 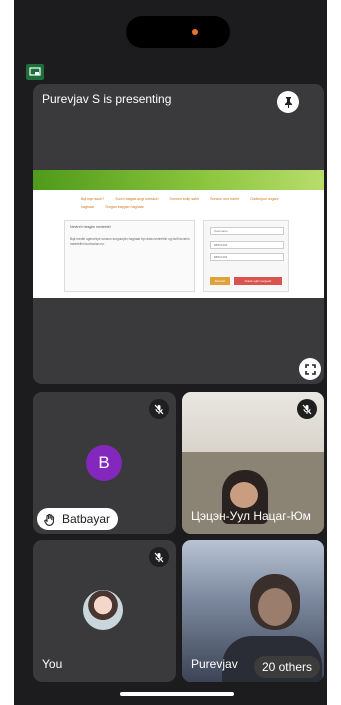 I want to click on participant-tile-tsetsen-uul: Цэцэн-Уул Нацаг-Юм, so click(x=253, y=463).